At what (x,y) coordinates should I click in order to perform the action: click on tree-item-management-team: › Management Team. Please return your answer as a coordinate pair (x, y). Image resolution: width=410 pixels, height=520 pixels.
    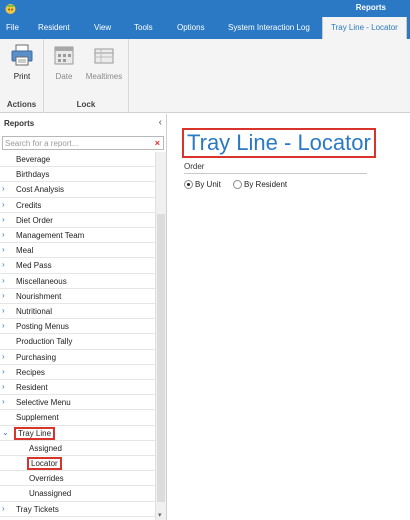
    Looking at the image, I should click on (77, 236).